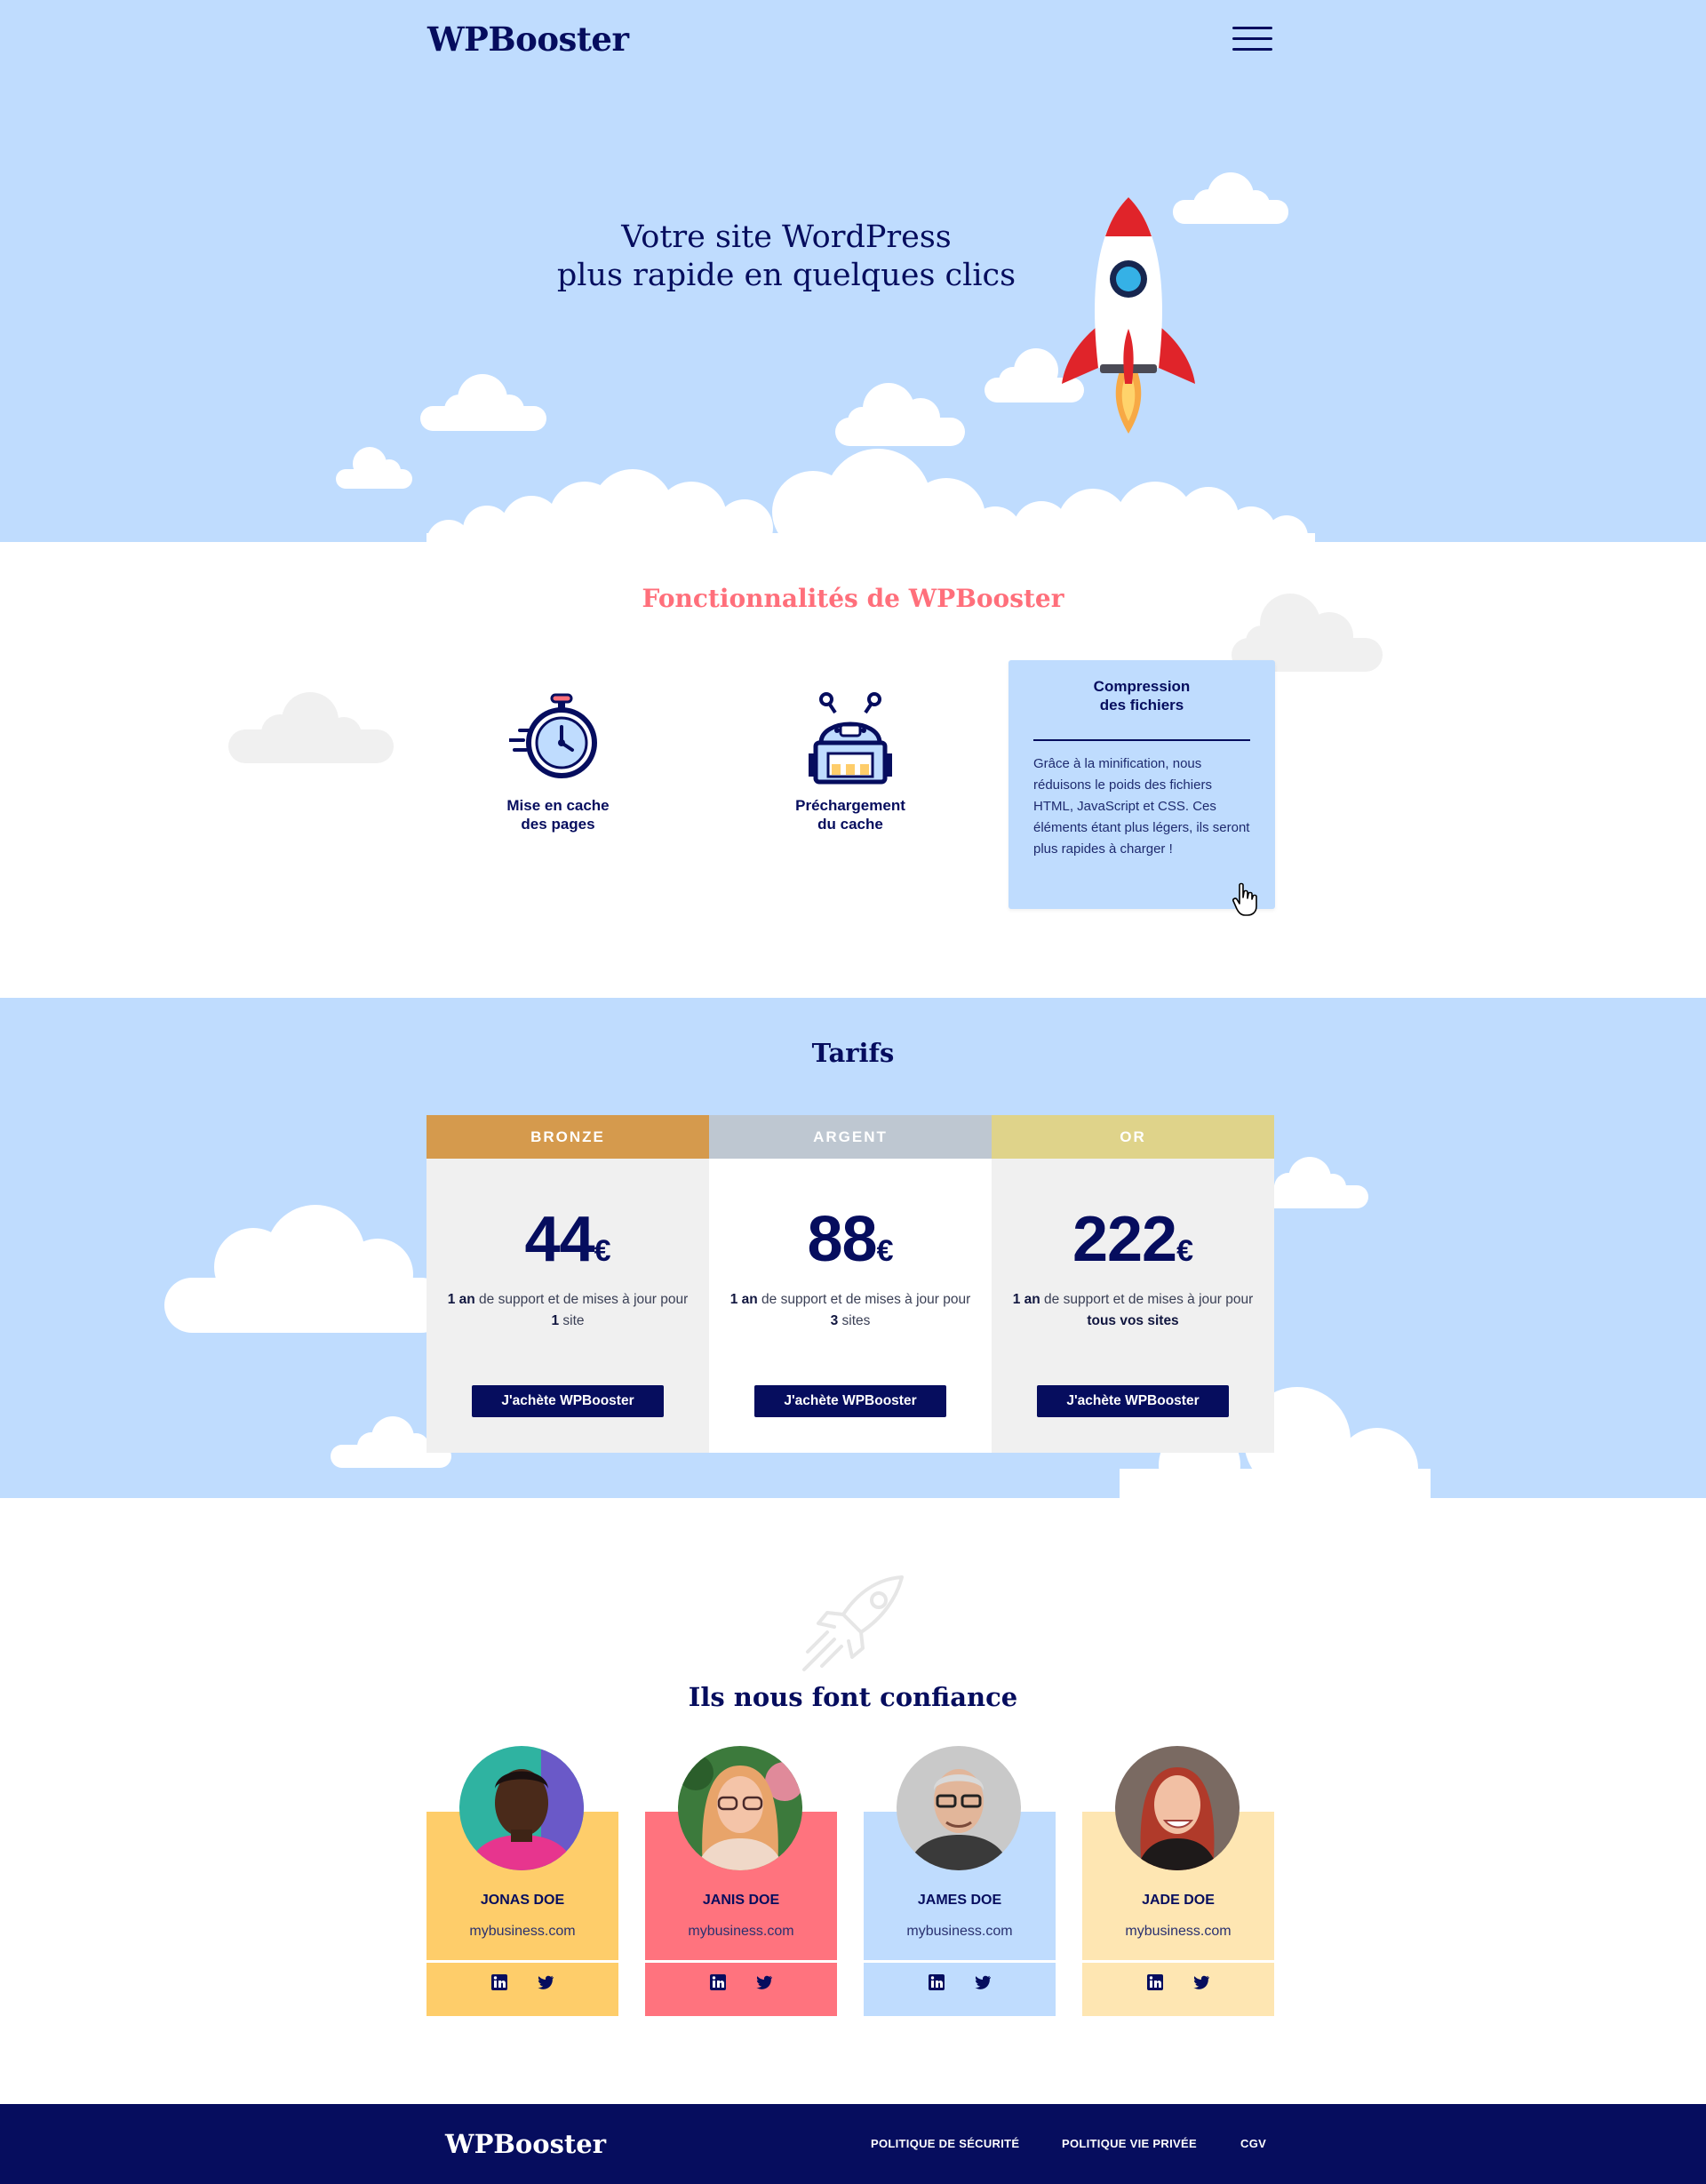  What do you see at coordinates (553, 735) in the screenshot?
I see `stopwatch-icon` at bounding box center [553, 735].